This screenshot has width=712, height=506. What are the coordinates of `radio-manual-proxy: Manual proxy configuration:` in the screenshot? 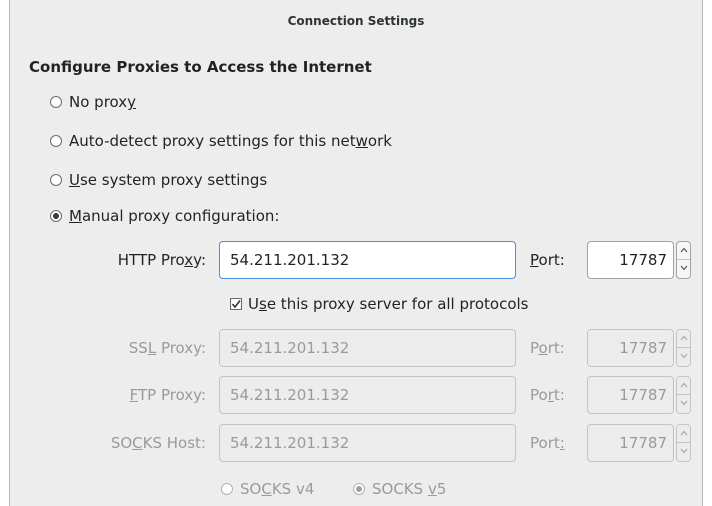 It's located at (164, 216).